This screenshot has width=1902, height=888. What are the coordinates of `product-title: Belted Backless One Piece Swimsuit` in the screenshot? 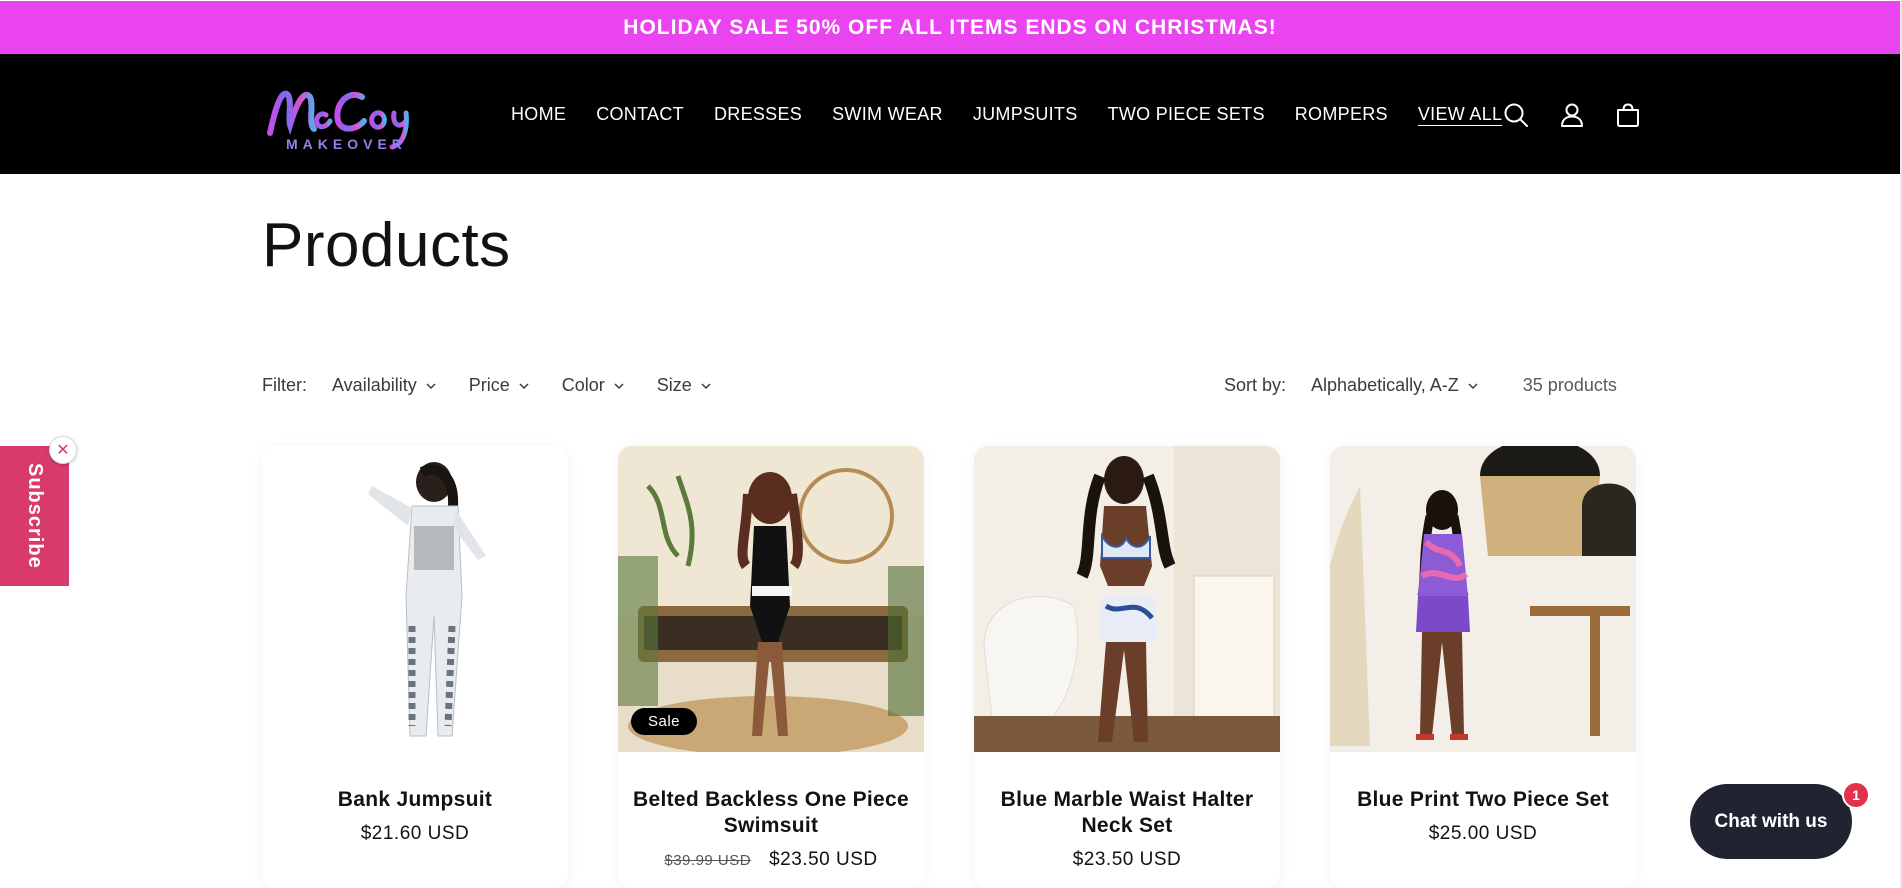 It's located at (771, 813).